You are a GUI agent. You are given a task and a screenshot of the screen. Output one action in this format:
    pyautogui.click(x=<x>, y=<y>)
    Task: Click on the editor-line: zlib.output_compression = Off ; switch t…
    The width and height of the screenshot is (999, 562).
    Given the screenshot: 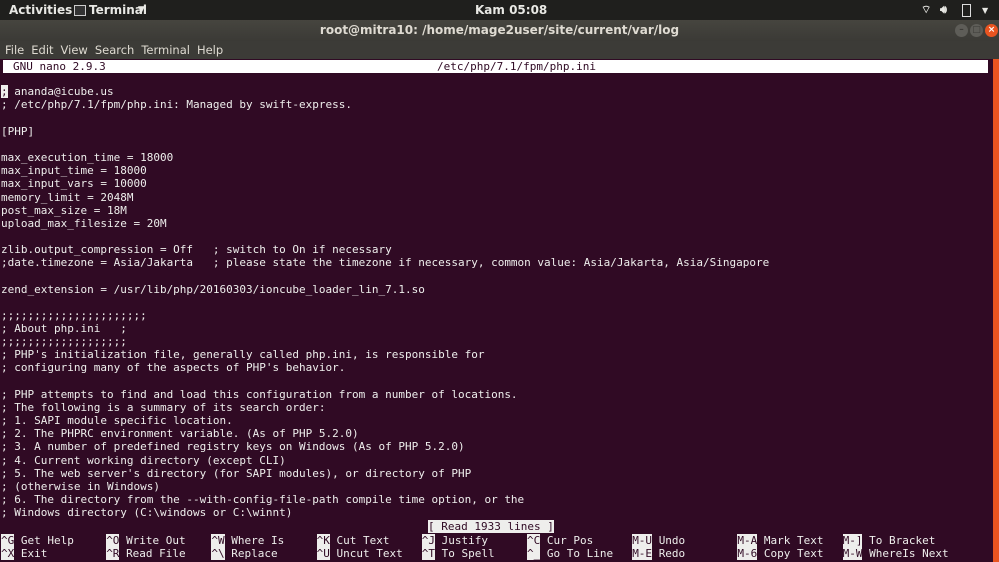 What is the action you would take?
    pyautogui.click(x=196, y=250)
    